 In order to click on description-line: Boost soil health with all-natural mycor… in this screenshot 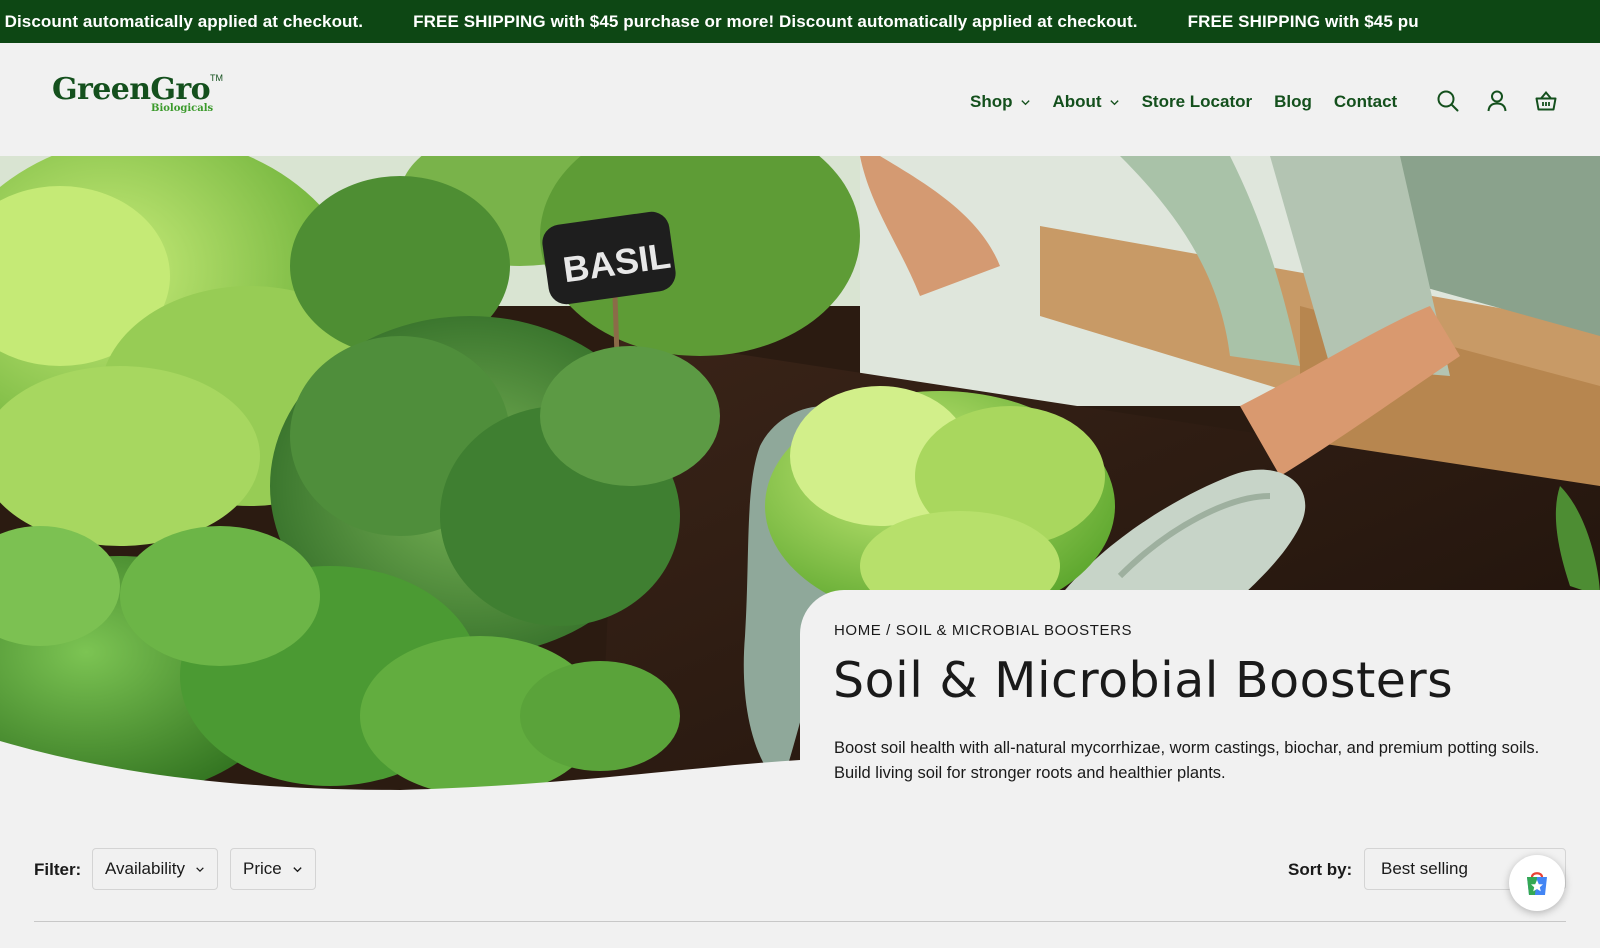, I will do `click(1187, 748)`.